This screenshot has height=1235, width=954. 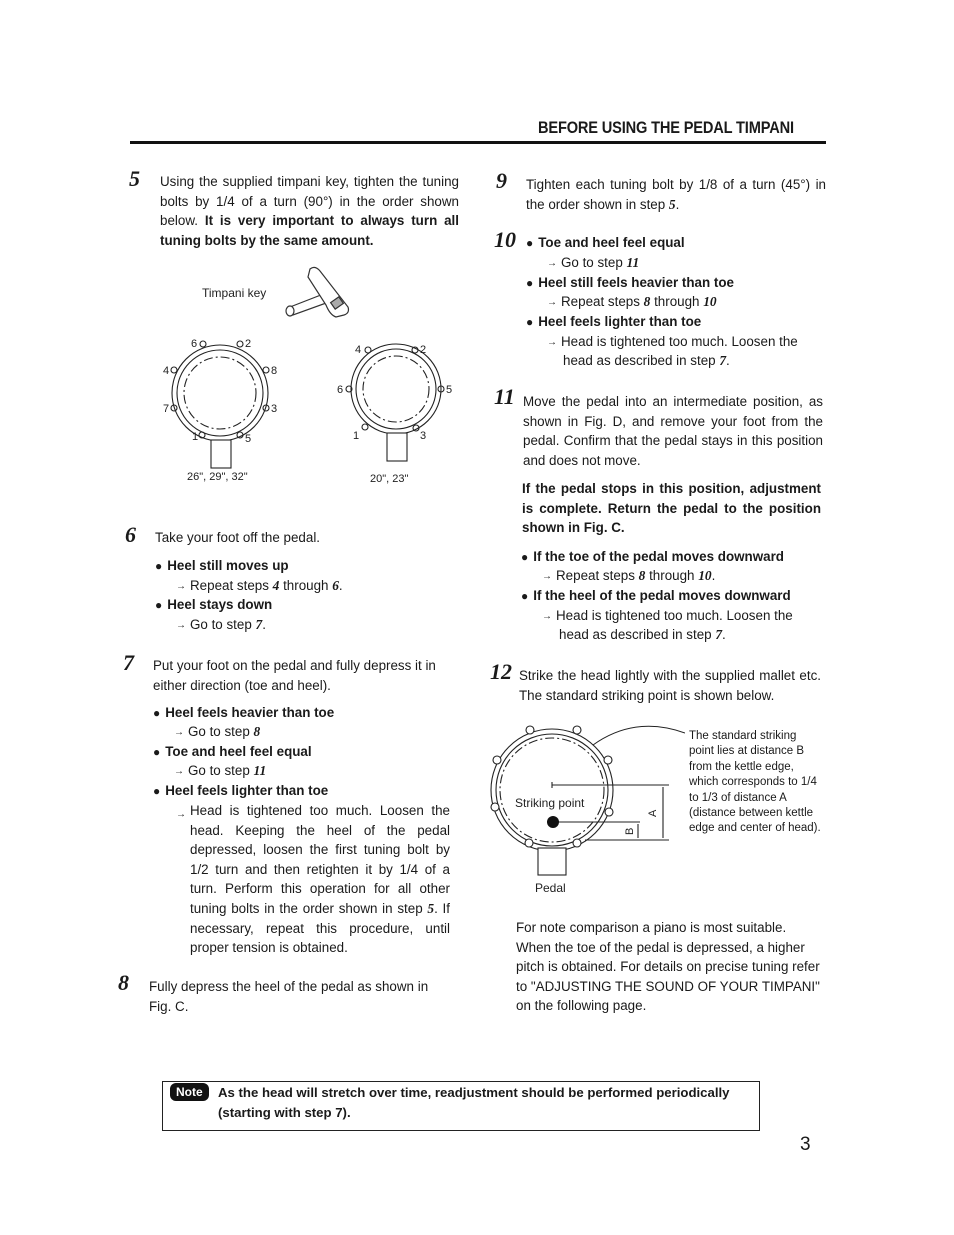 I want to click on drum-small-caption: 20", 23", so click(x=389, y=479).